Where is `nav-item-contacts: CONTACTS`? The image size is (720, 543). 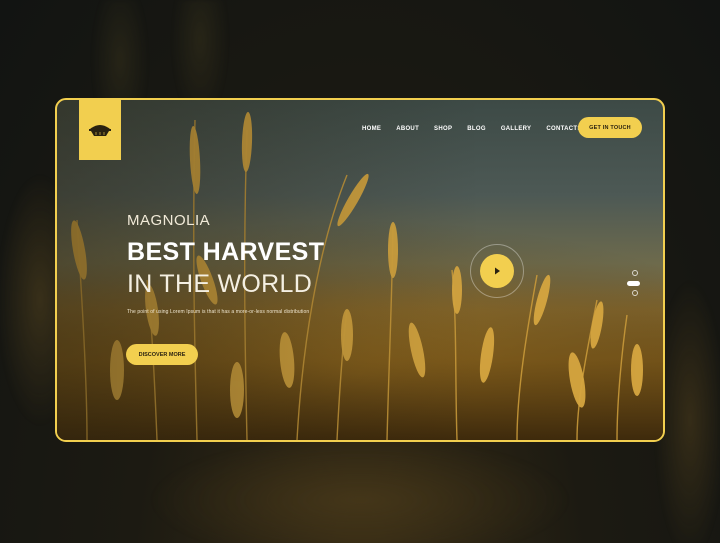 nav-item-contacts: CONTACTS is located at coordinates (563, 129).